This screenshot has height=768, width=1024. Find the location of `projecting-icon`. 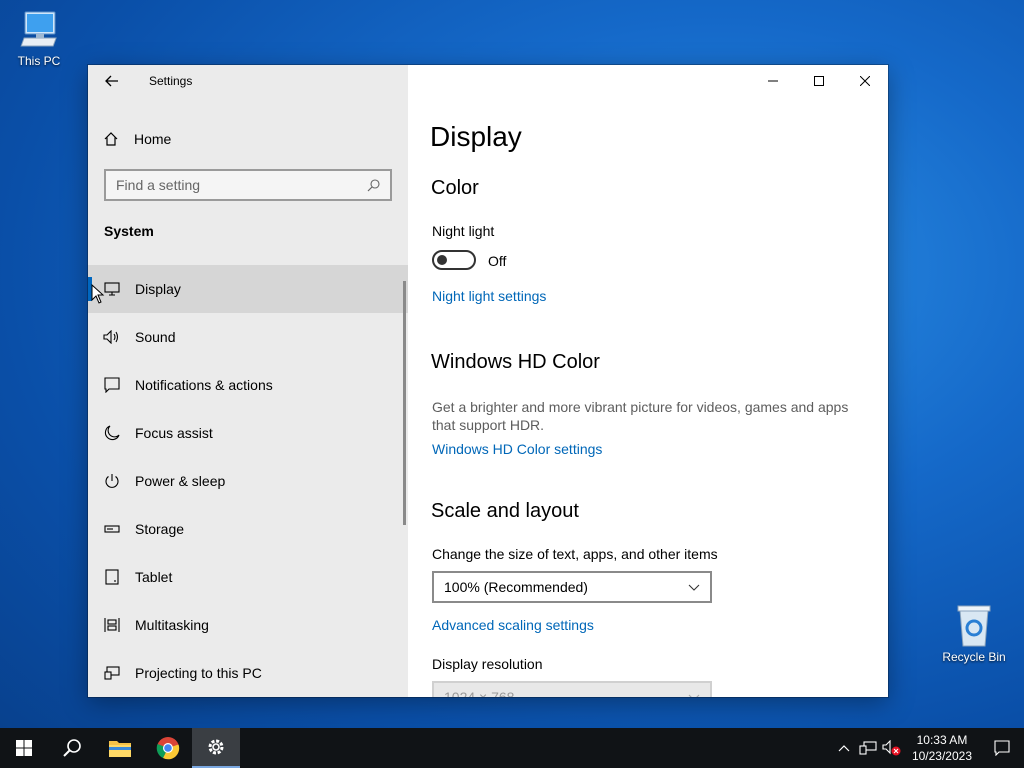

projecting-icon is located at coordinates (112, 673).